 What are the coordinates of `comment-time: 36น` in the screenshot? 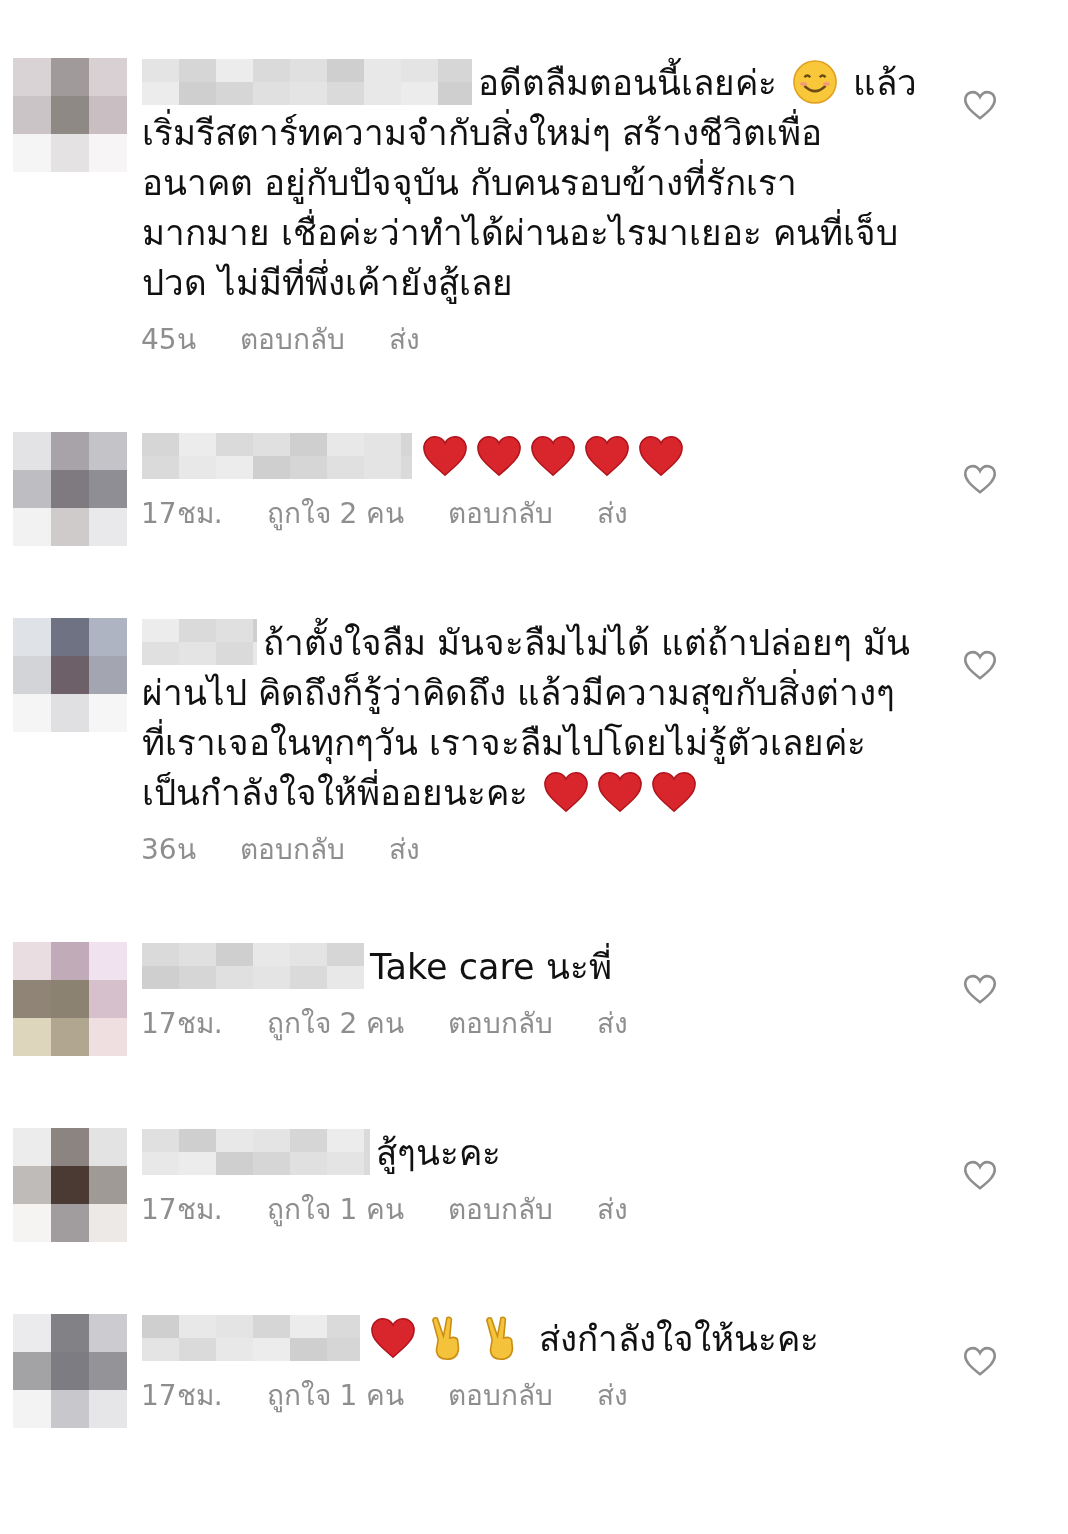 It's located at (168, 850).